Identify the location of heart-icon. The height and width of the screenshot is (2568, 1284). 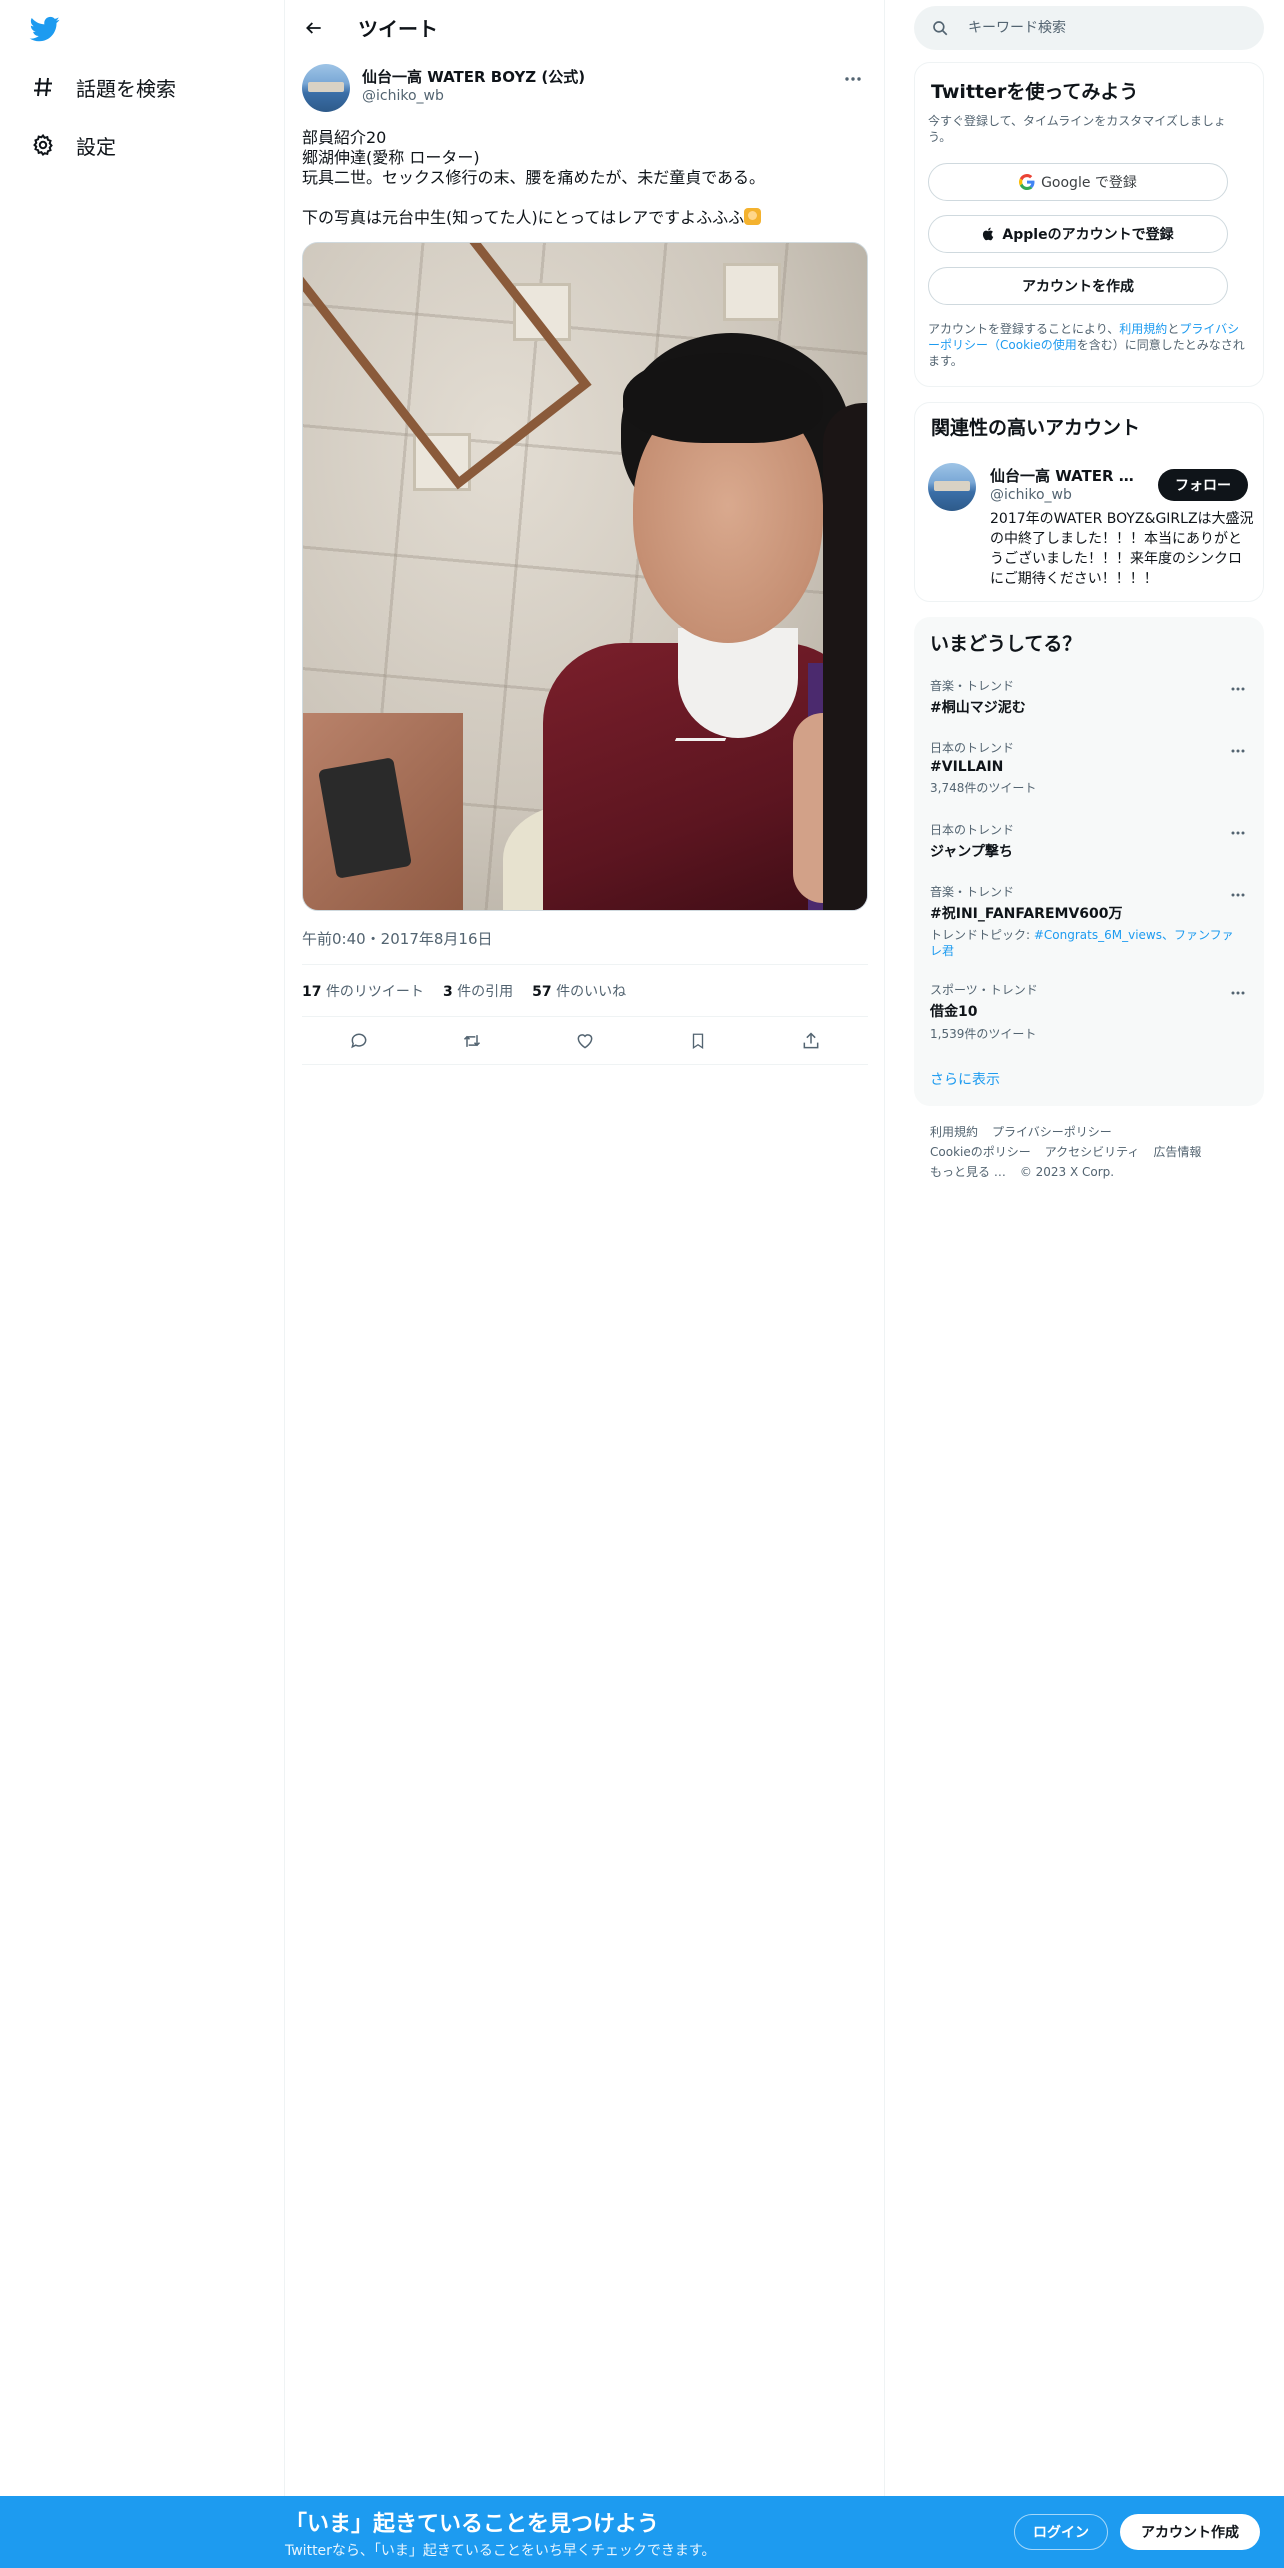
(585, 1041).